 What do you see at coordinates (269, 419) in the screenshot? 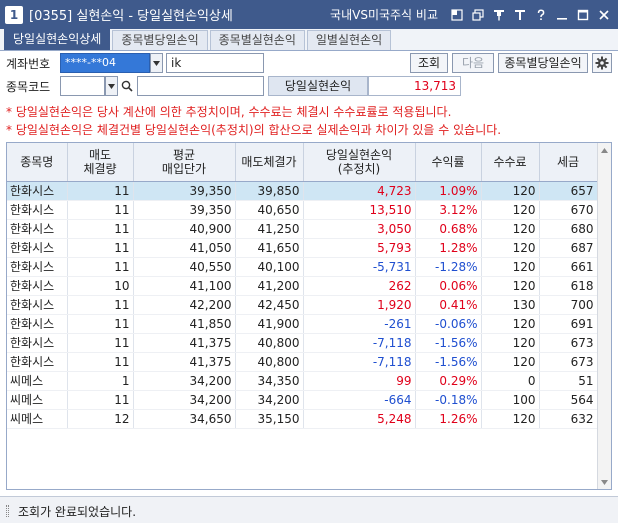
I see `cell-sell-price: 35,150` at bounding box center [269, 419].